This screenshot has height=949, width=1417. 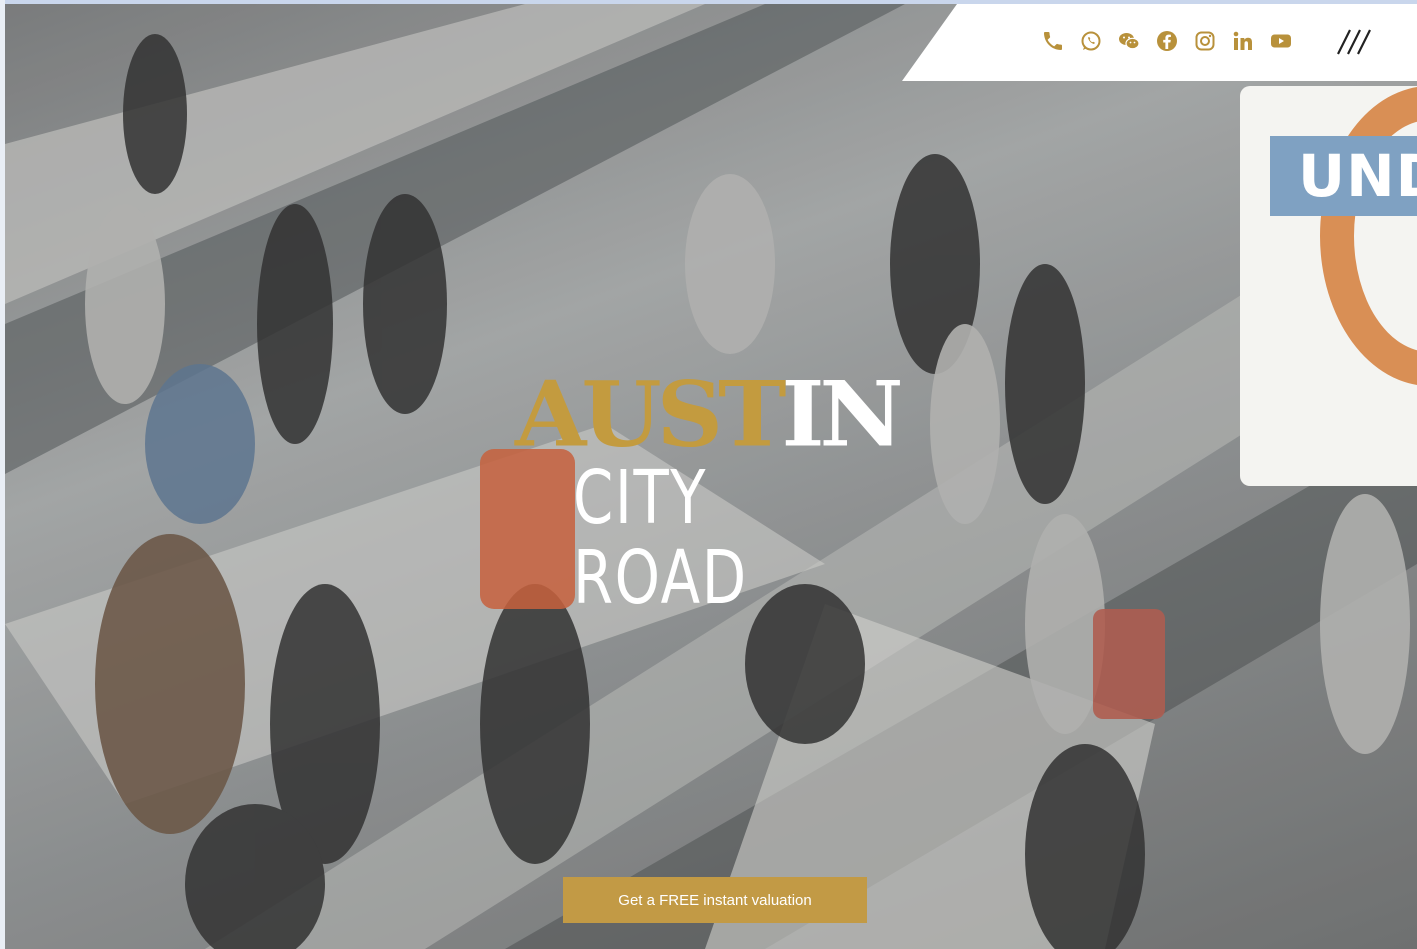 What do you see at coordinates (1354, 42) in the screenshot?
I see `menu-slashes-icon` at bounding box center [1354, 42].